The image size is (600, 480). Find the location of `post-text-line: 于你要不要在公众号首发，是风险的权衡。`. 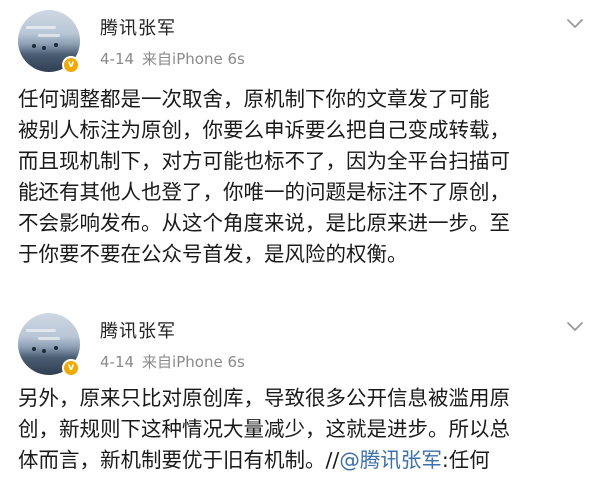

post-text-line: 于你要不要在公众号首发，是风险的权衡。 is located at coordinates (213, 254).